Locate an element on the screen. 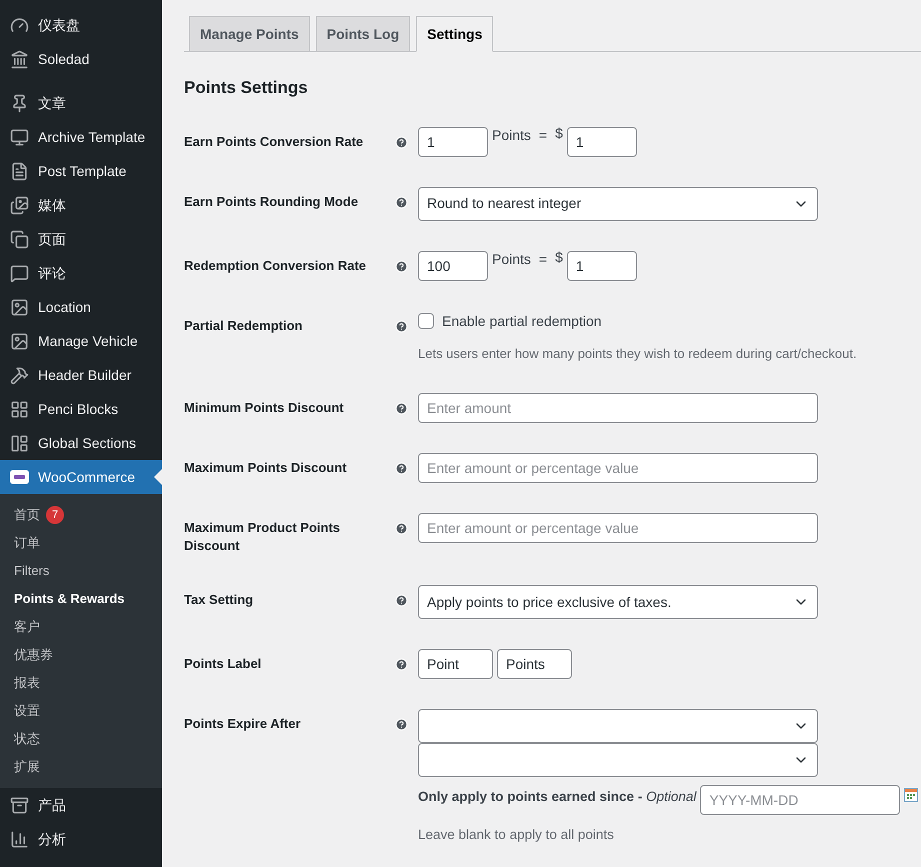 Image resolution: width=921 pixels, height=867 pixels. field-description: Lets users enter how many points they wish to redeem during cart/checkout. is located at coordinates (637, 353).